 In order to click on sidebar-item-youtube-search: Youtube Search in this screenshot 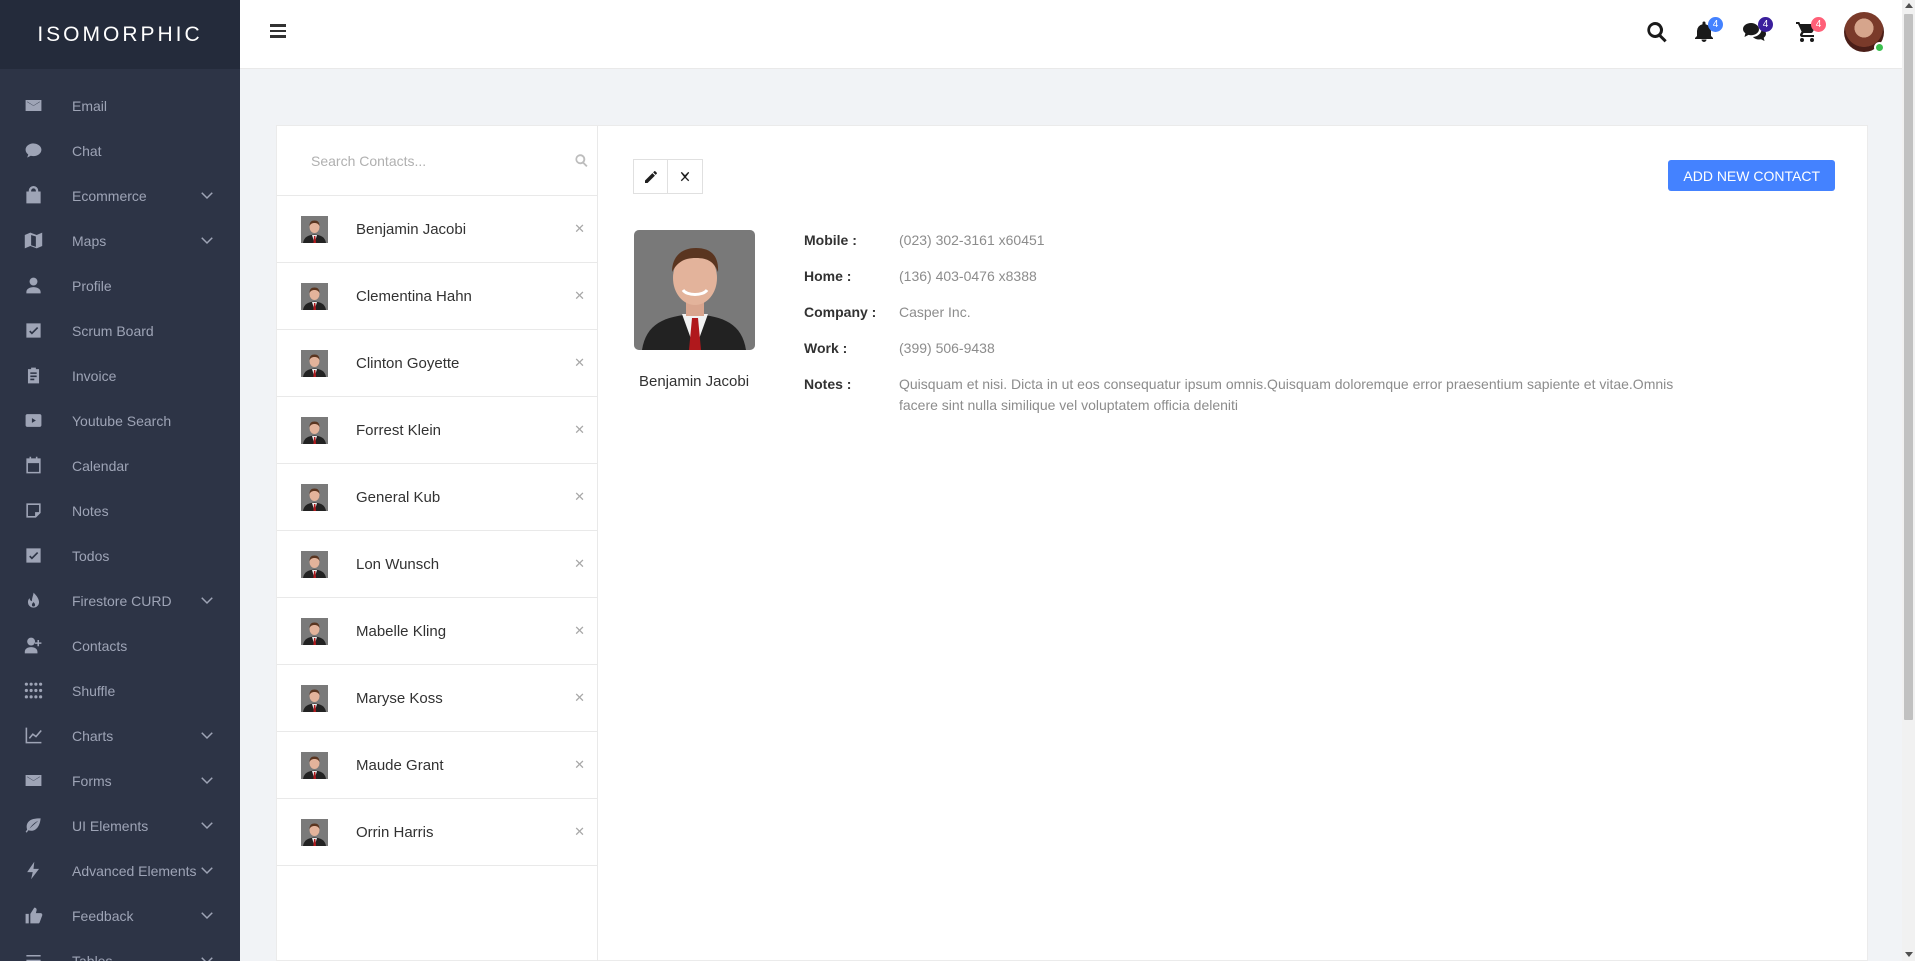, I will do `click(120, 420)`.